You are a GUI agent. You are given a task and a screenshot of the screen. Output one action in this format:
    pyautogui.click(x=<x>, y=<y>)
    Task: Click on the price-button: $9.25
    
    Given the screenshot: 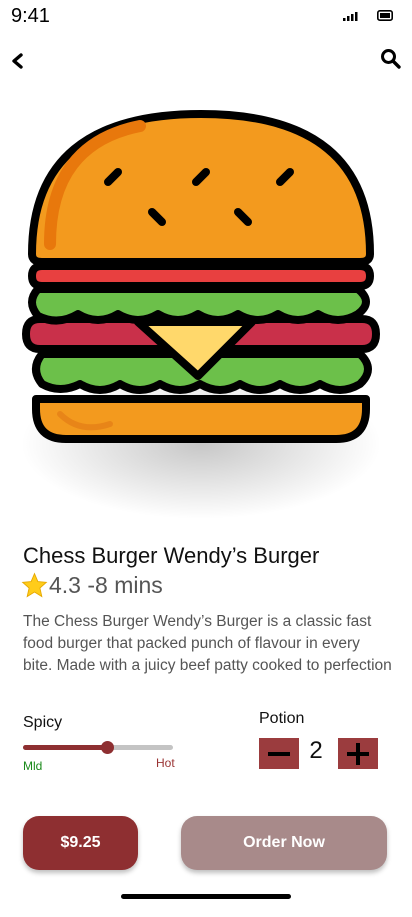 What is the action you would take?
    pyautogui.click(x=80, y=843)
    